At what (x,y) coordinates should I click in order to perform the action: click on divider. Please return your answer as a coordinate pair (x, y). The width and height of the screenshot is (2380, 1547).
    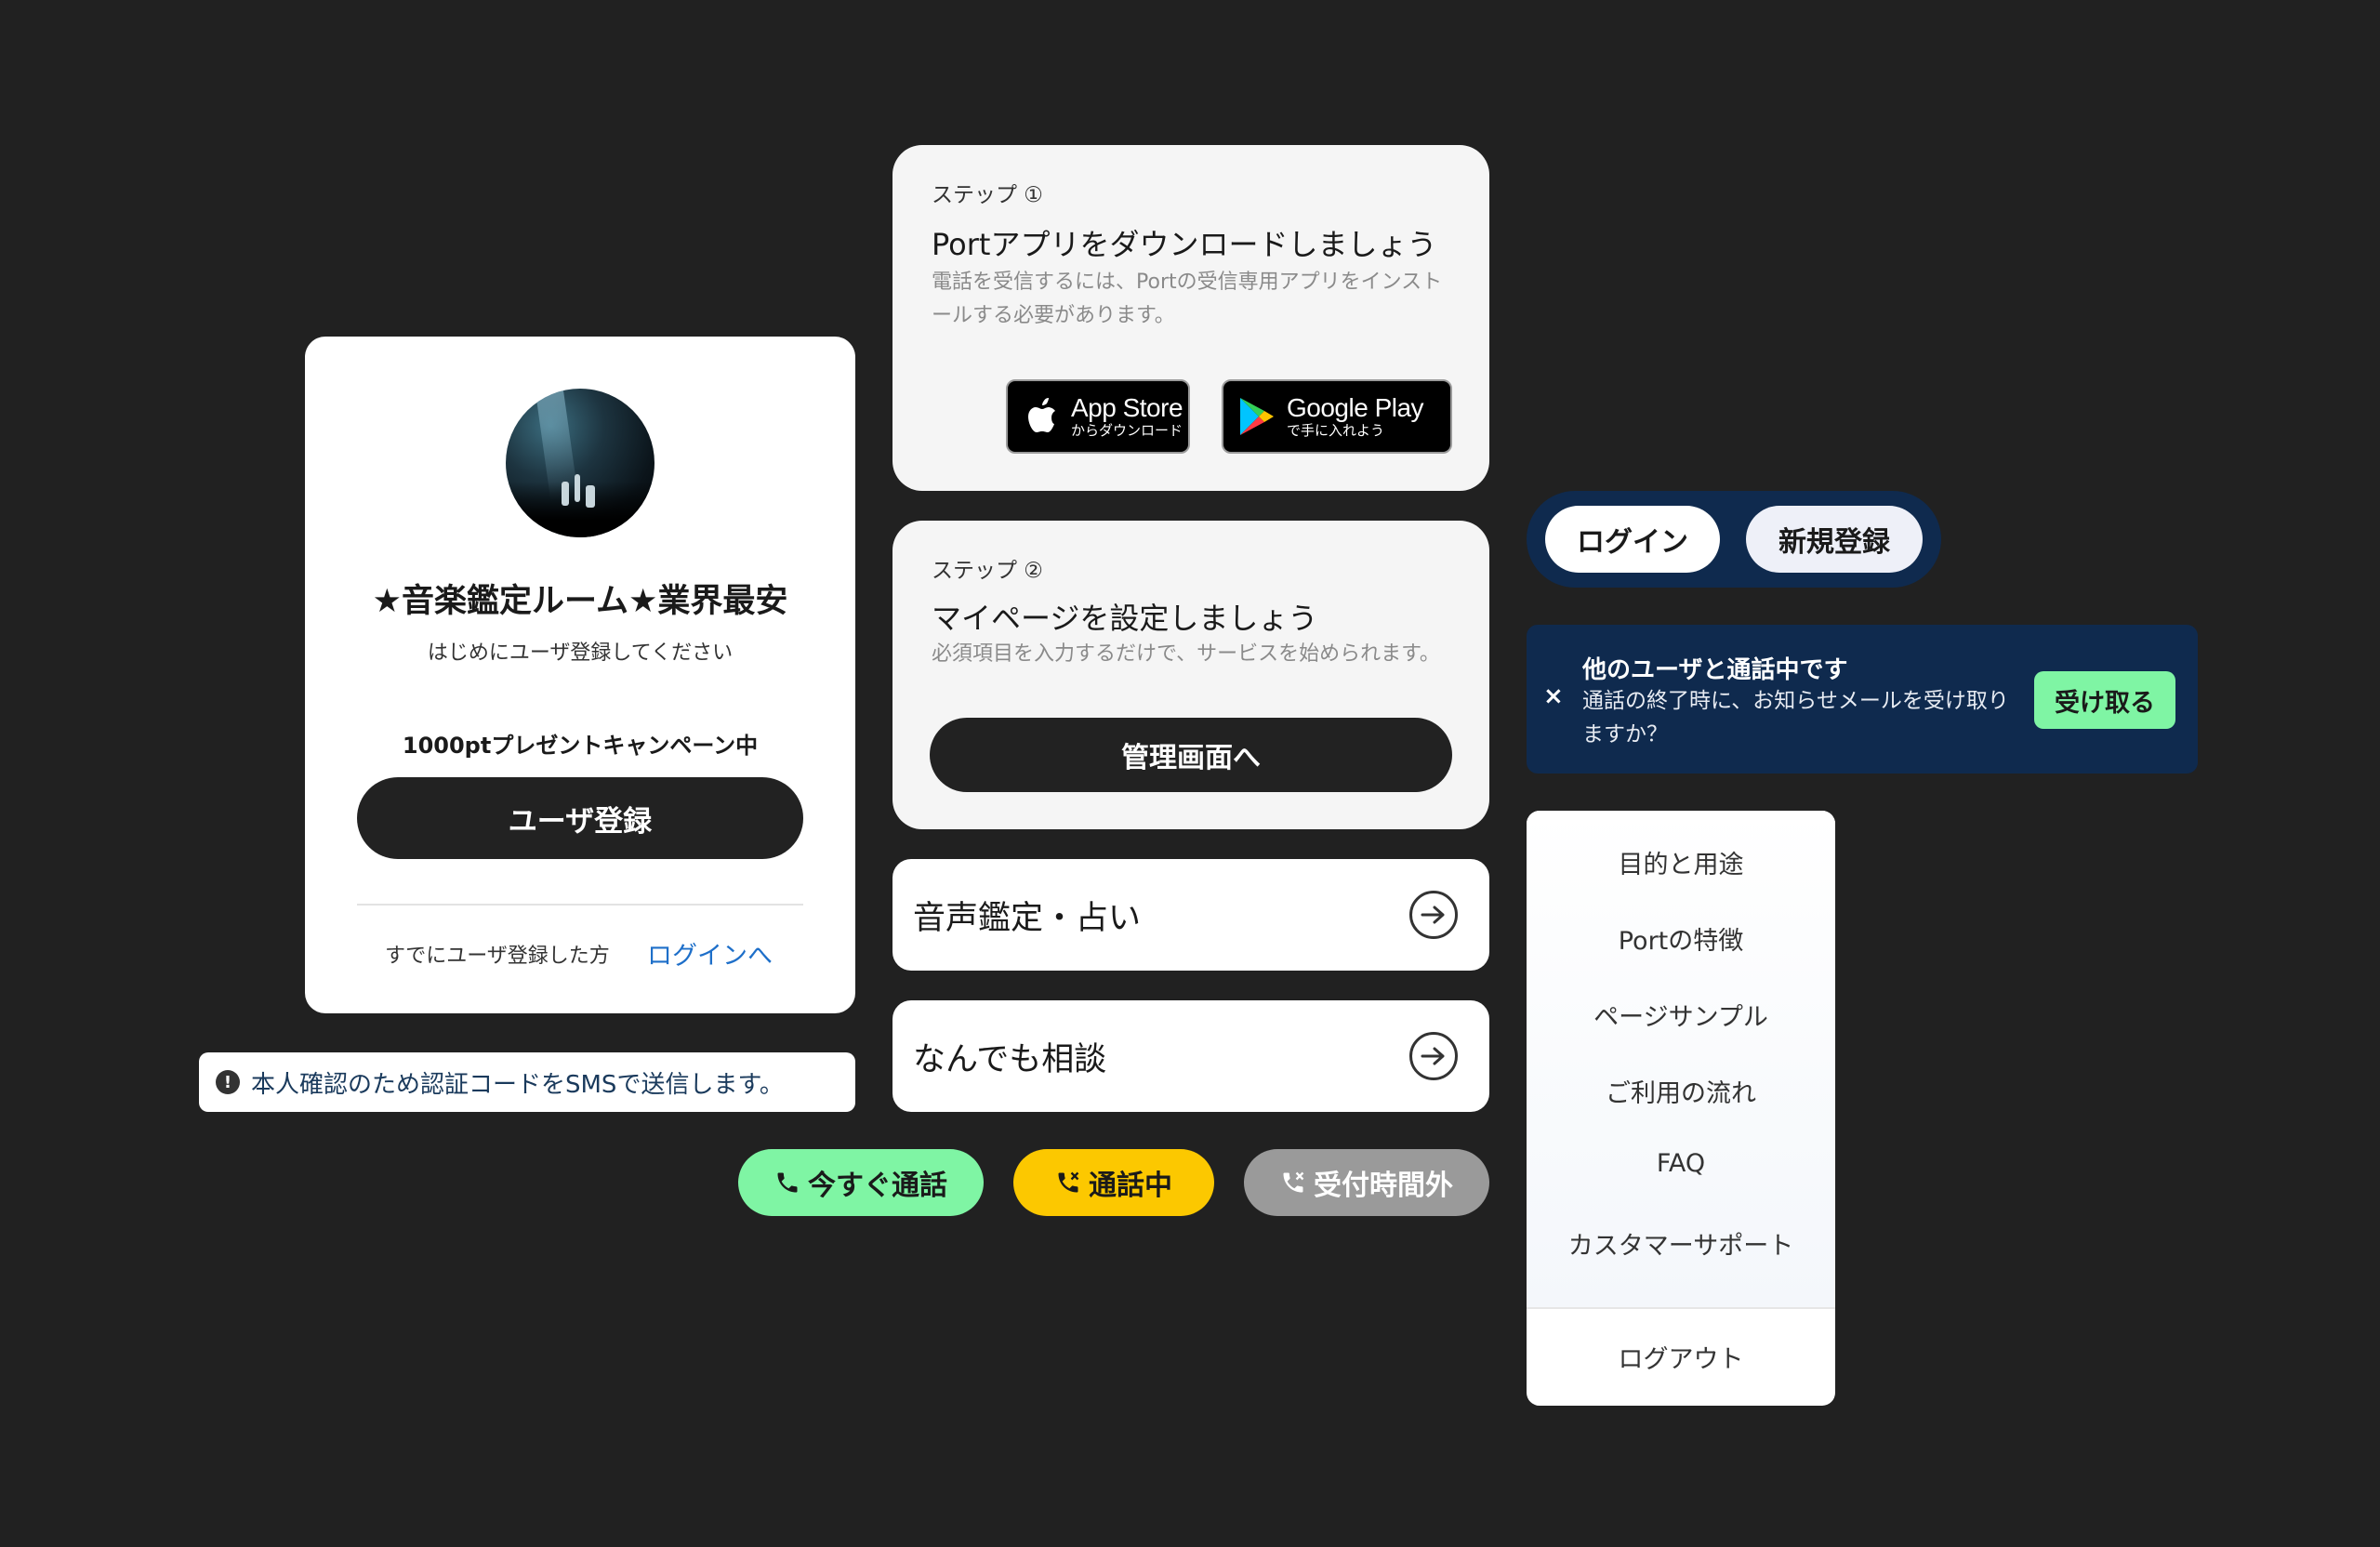
    Looking at the image, I should click on (580, 905).